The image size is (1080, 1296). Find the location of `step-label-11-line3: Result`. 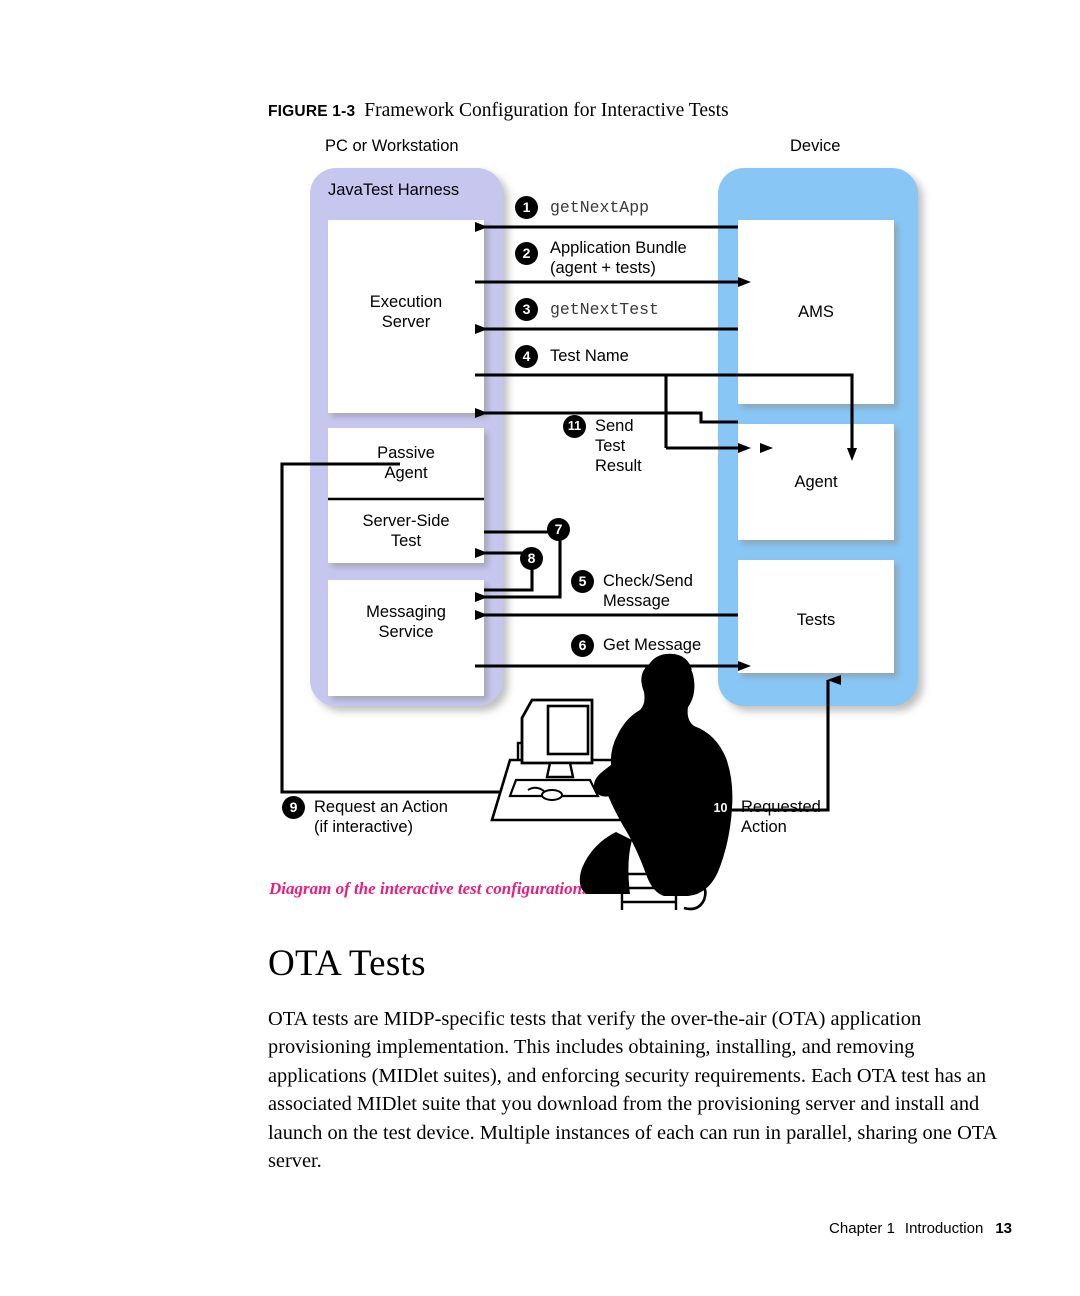

step-label-11-line3: Result is located at coordinates (618, 466).